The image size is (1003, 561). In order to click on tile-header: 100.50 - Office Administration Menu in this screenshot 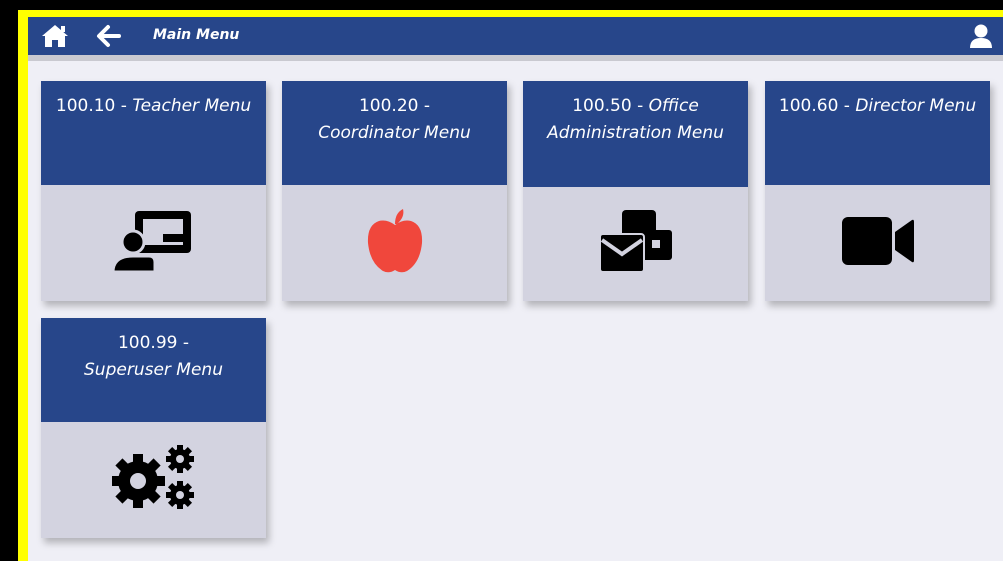, I will do `click(635, 134)`.